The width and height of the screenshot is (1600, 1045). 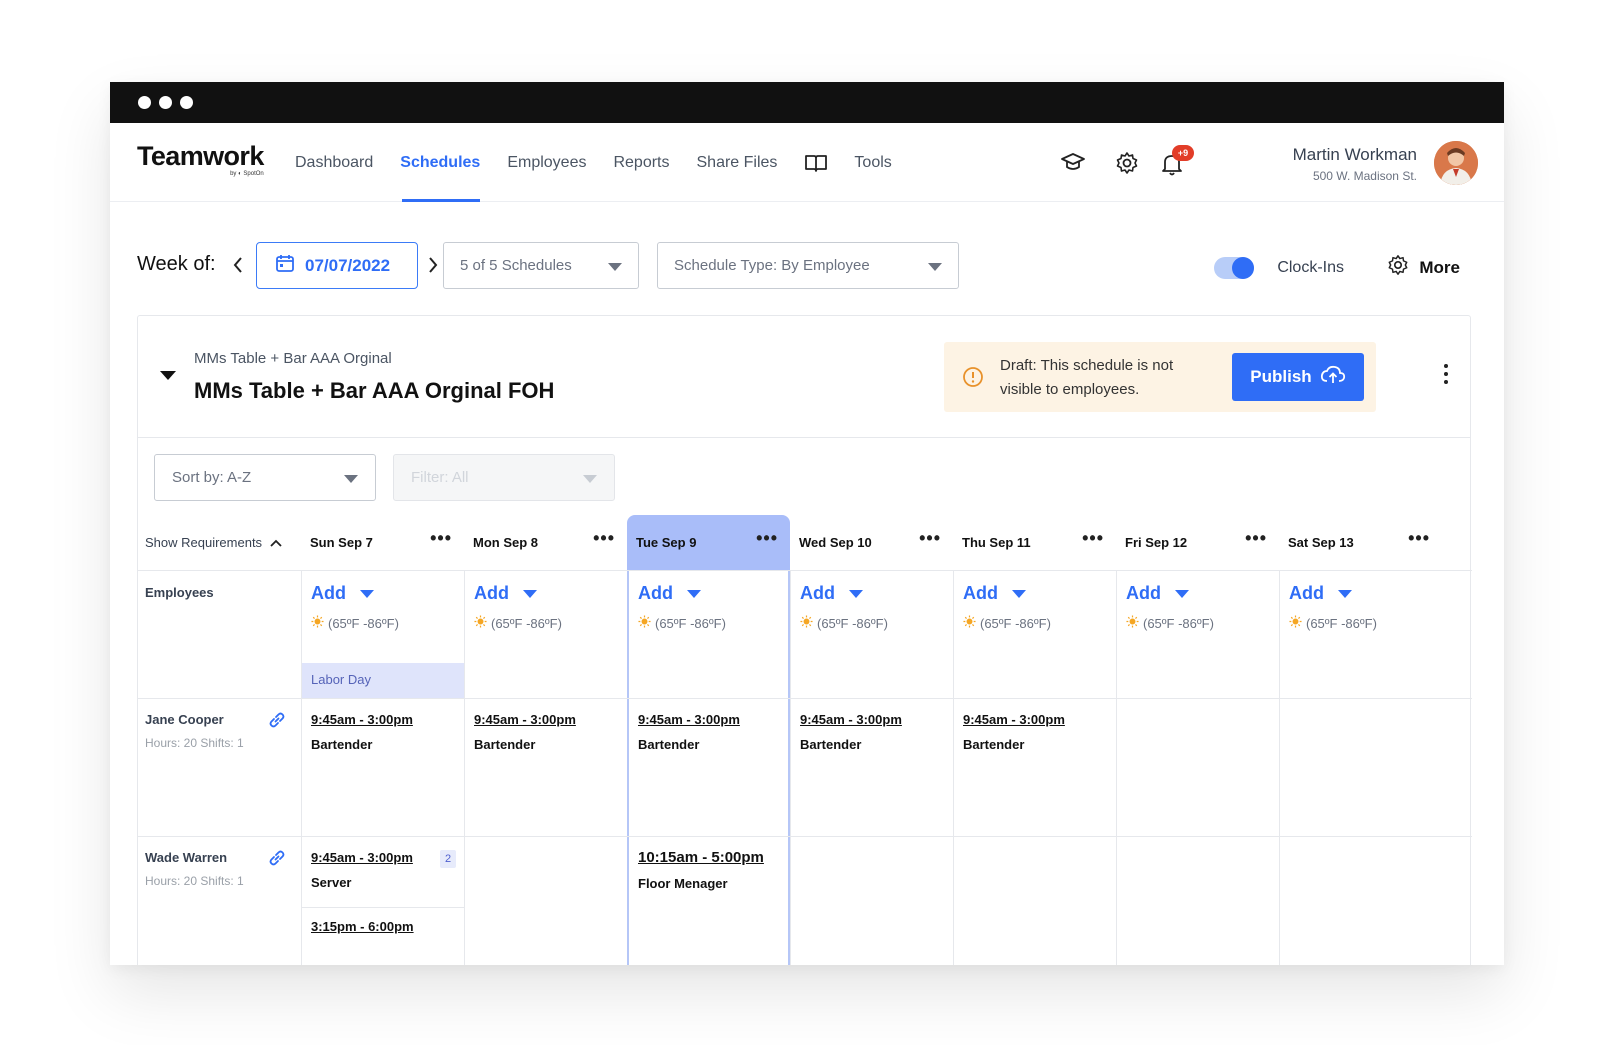 I want to click on nav-schedules: Schedules, so click(x=440, y=162).